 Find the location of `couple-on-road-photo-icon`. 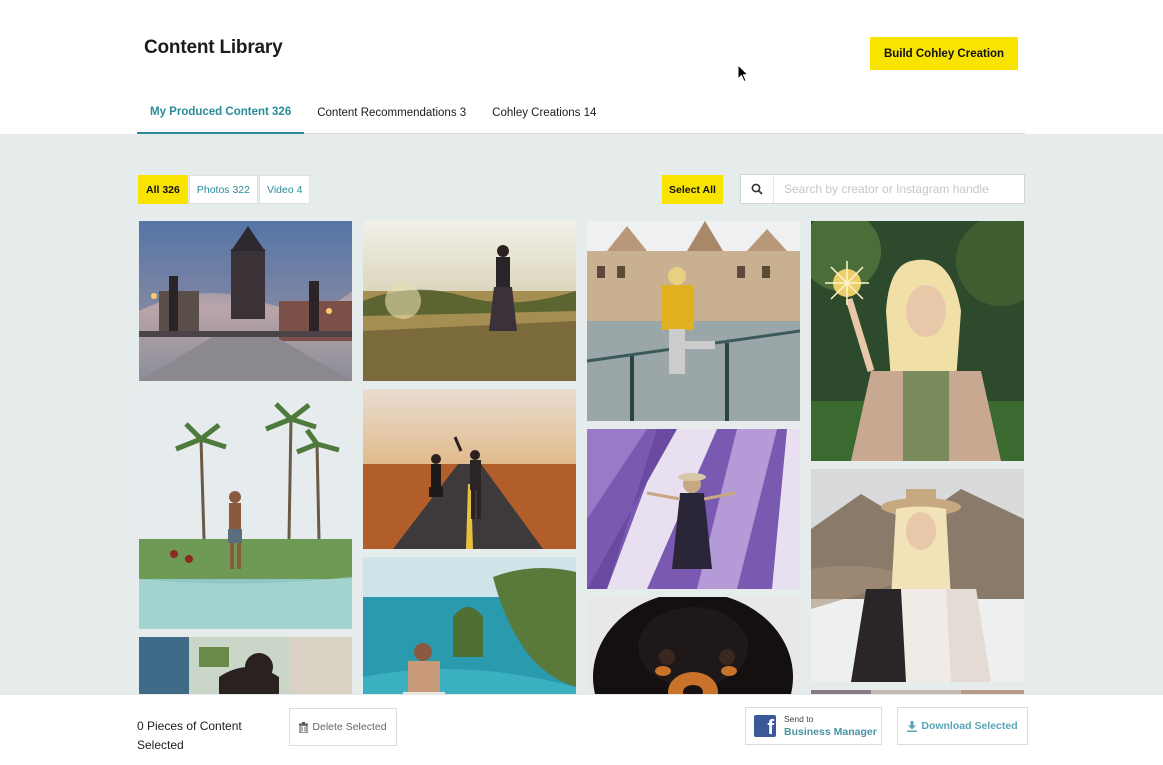

couple-on-road-photo-icon is located at coordinates (469, 469).